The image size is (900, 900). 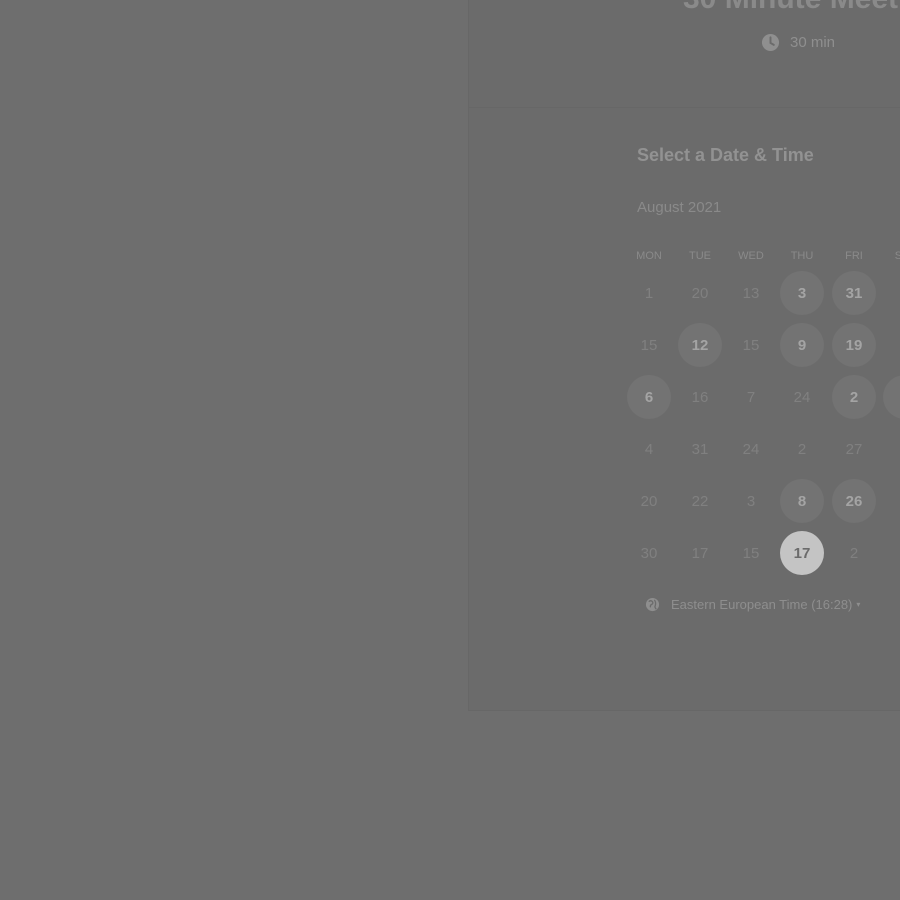 I want to click on timezone-selector: Eastern European Time (16:28) ▾, so click(x=752, y=604).